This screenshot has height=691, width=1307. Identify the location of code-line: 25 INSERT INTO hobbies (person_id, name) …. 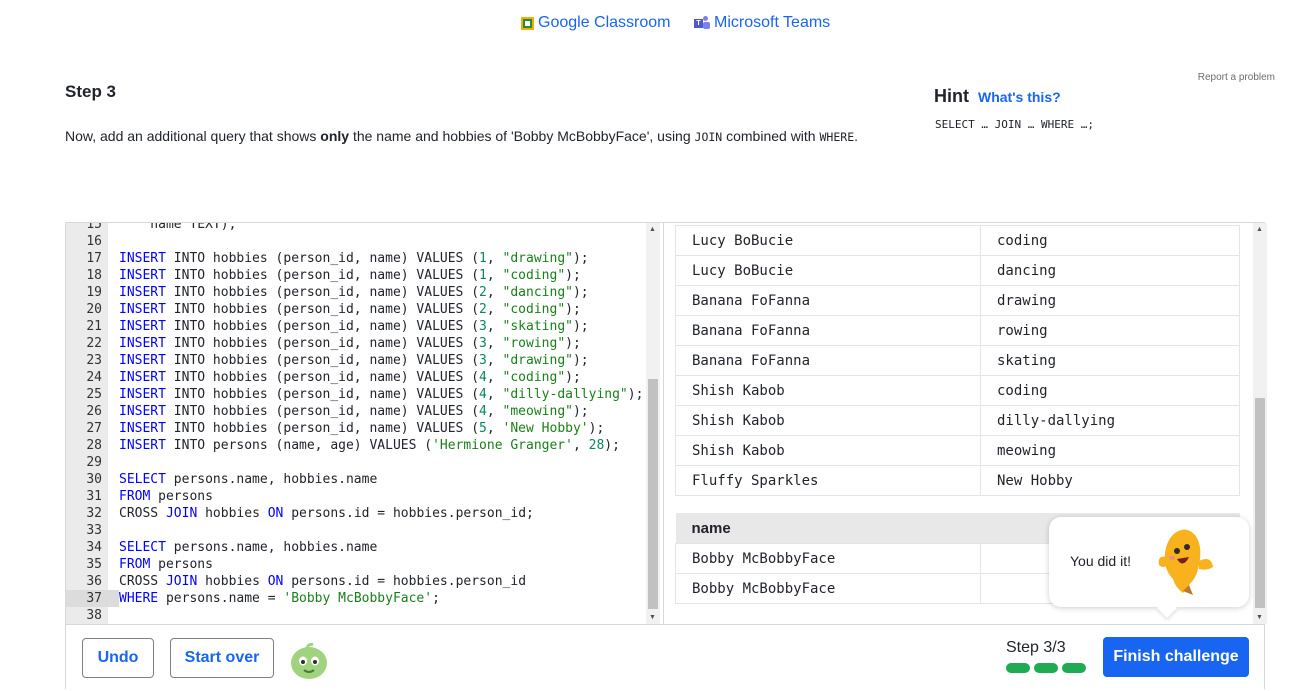
(356, 394).